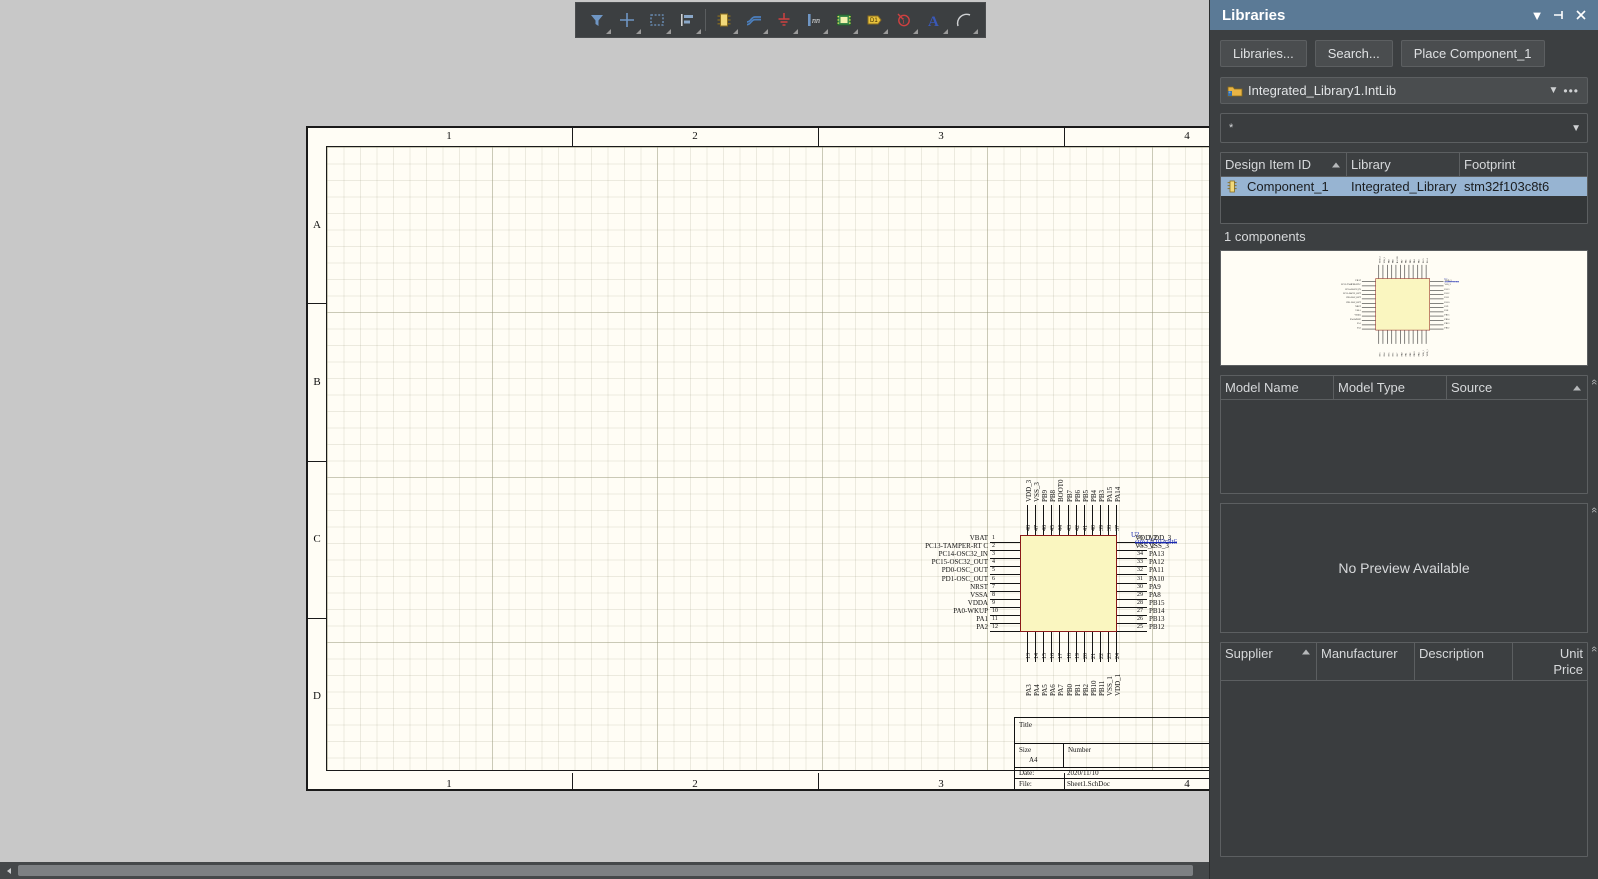  I want to click on column-label-description: Description, so click(1452, 653).